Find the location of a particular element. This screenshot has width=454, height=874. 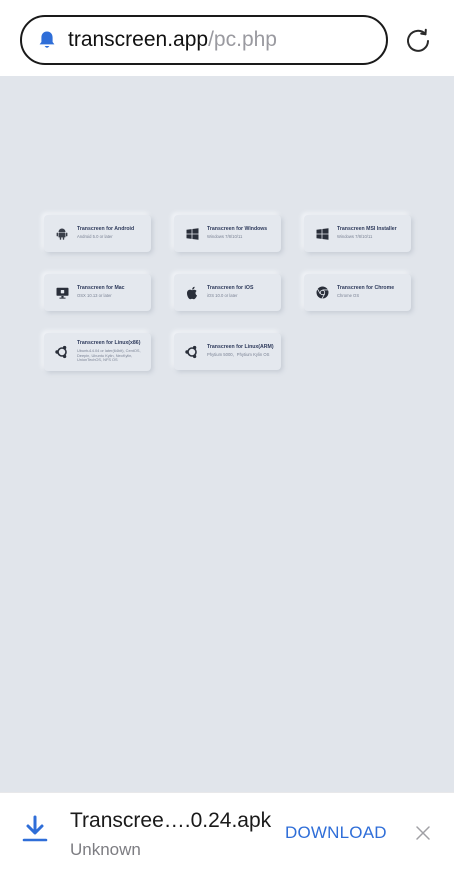

download-card-windows: Transcreen for Windows Windows 7/8/10/11 is located at coordinates (227, 233).